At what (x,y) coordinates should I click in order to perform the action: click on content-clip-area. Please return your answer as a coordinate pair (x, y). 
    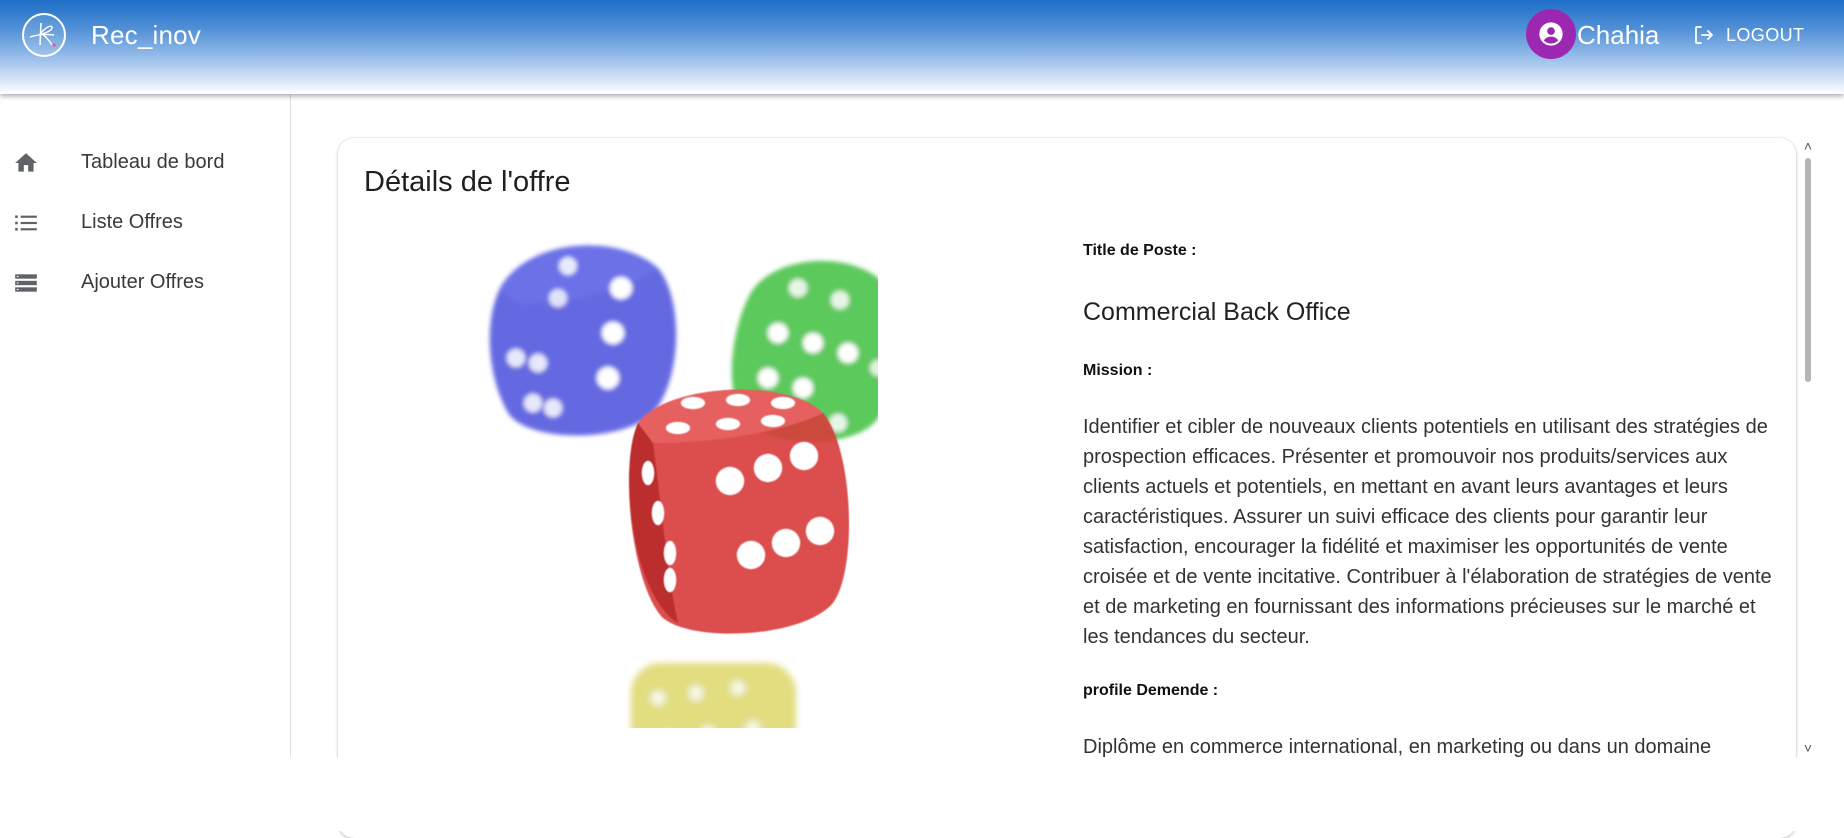
    Looking at the image, I should click on (1067, 794).